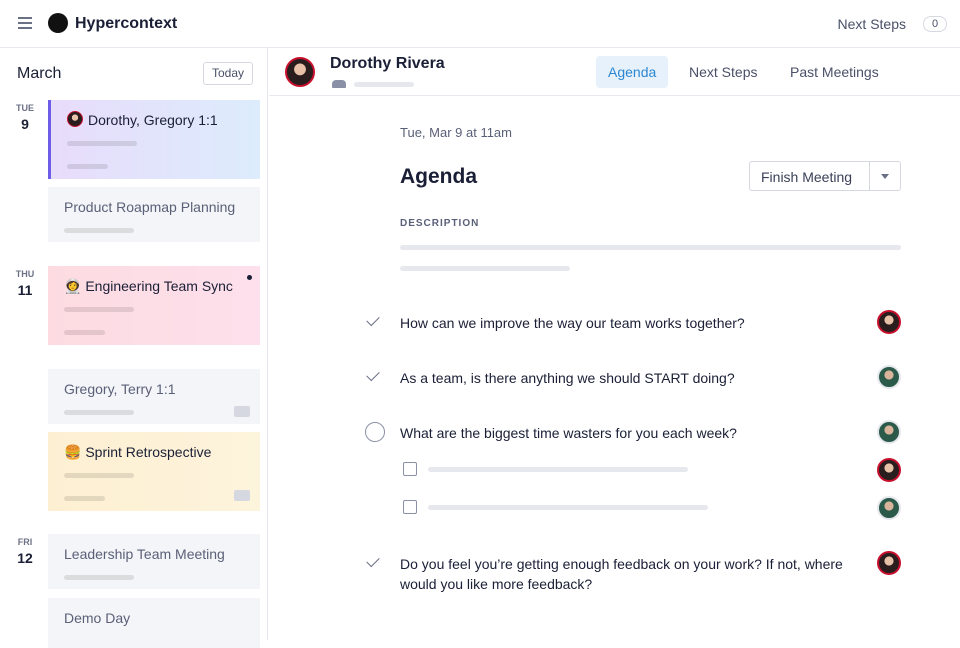  What do you see at coordinates (159, 286) in the screenshot?
I see `meeting-title-text: Engineering Team Sync` at bounding box center [159, 286].